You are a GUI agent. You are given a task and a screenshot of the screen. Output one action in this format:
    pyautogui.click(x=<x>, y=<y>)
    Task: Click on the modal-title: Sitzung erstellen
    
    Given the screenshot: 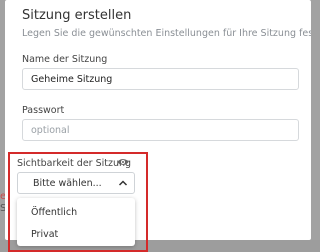 What is the action you would take?
    pyautogui.click(x=77, y=15)
    